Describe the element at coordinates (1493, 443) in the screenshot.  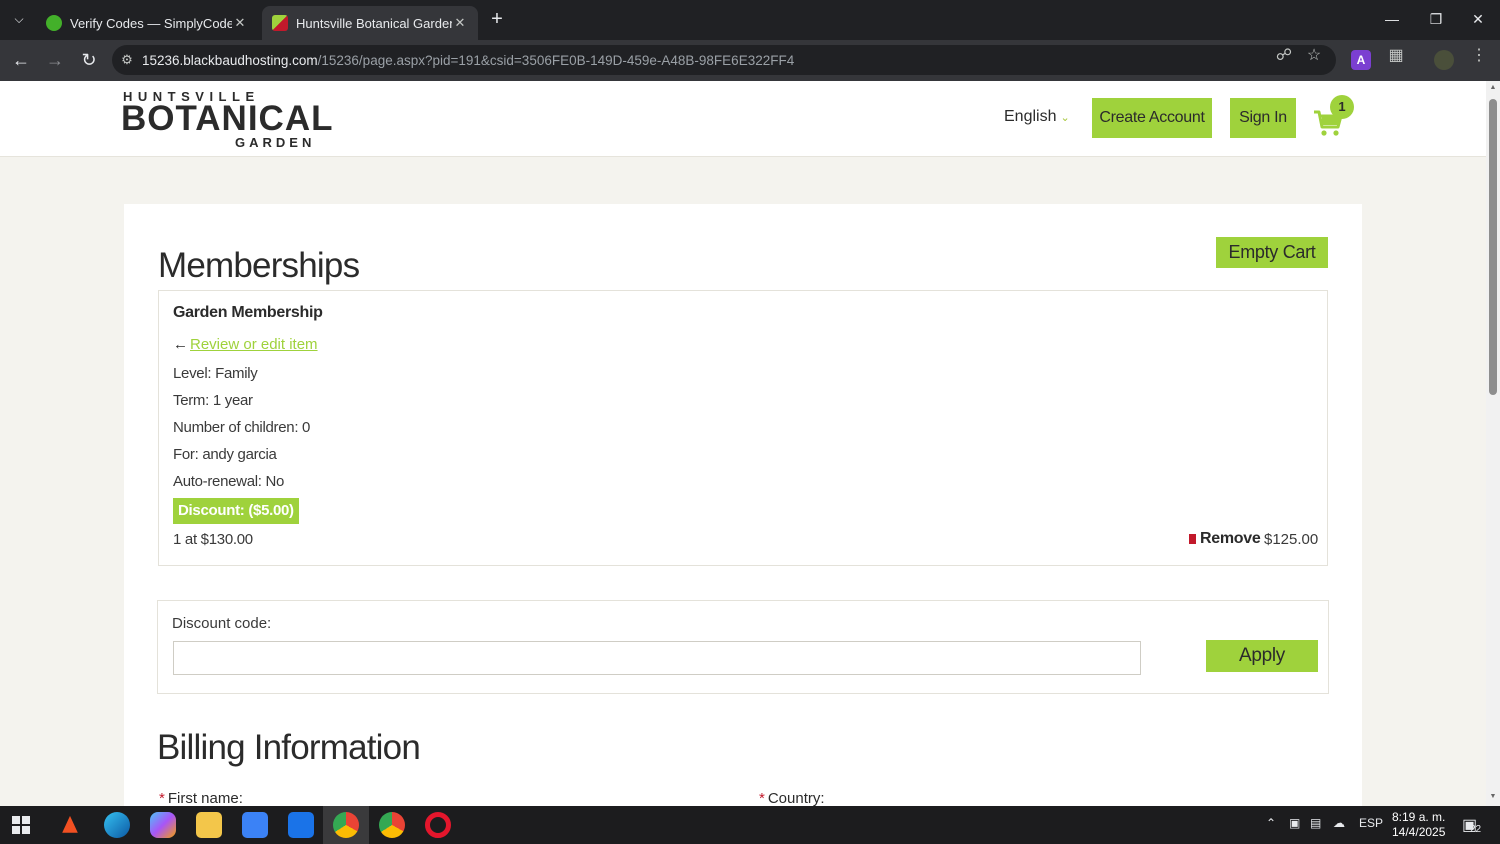
I see `page-scrollbar: ▲ ▼` at that location.